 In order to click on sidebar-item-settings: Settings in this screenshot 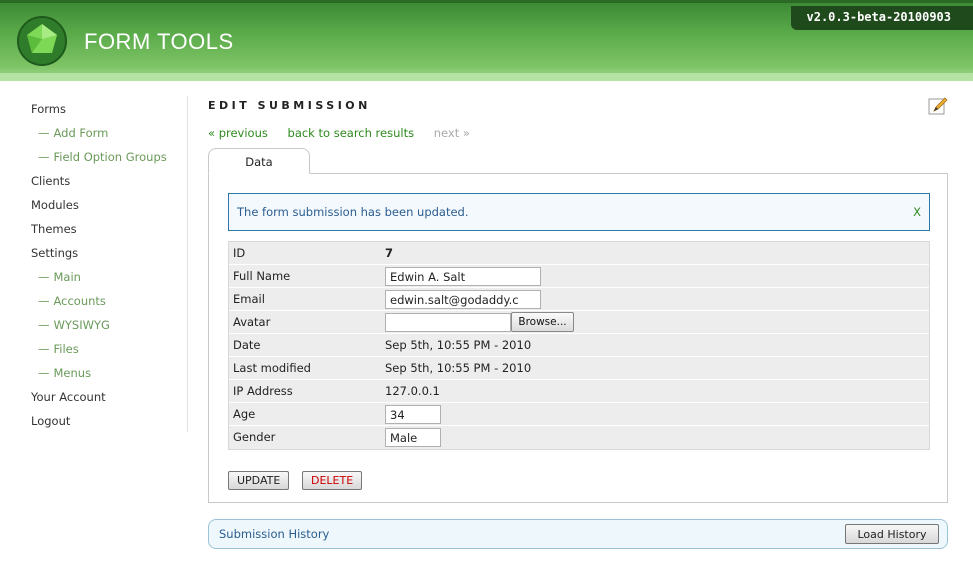, I will do `click(109, 256)`.